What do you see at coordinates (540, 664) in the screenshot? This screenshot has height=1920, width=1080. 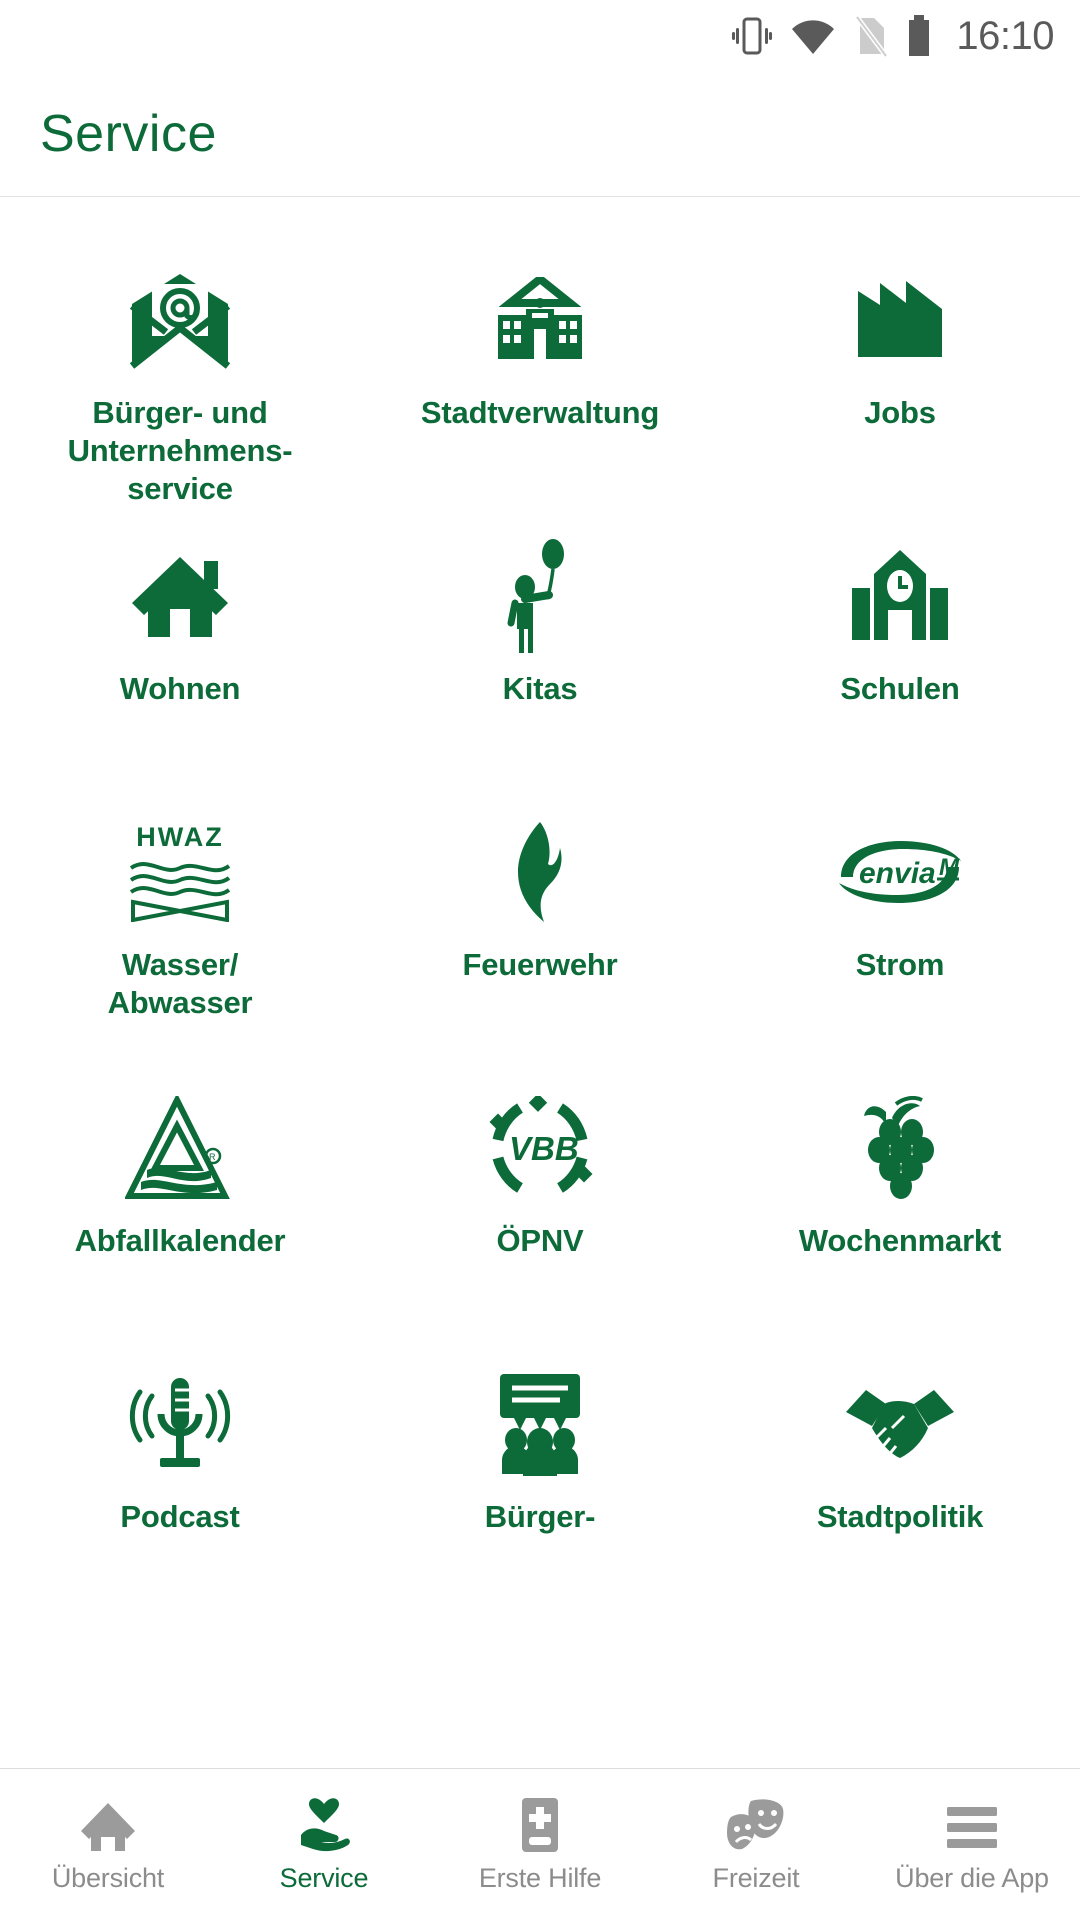 I see `tile-kitas: Kitas` at bounding box center [540, 664].